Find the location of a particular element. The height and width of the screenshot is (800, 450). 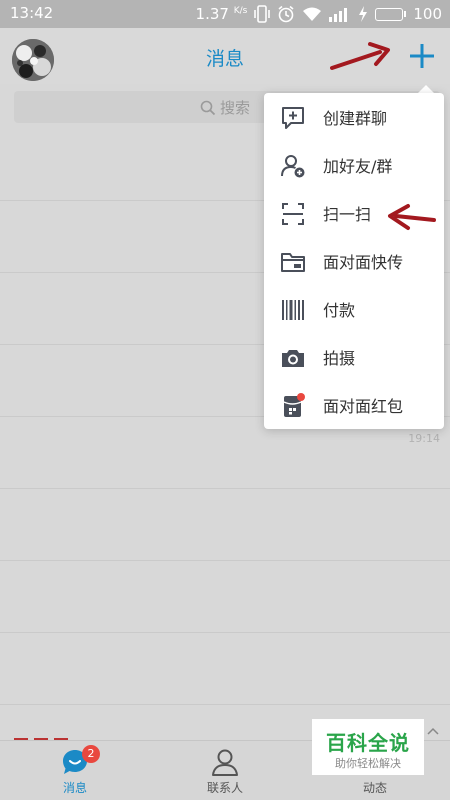

menu-item-face-transfer: 面对面快传 is located at coordinates (354, 261).